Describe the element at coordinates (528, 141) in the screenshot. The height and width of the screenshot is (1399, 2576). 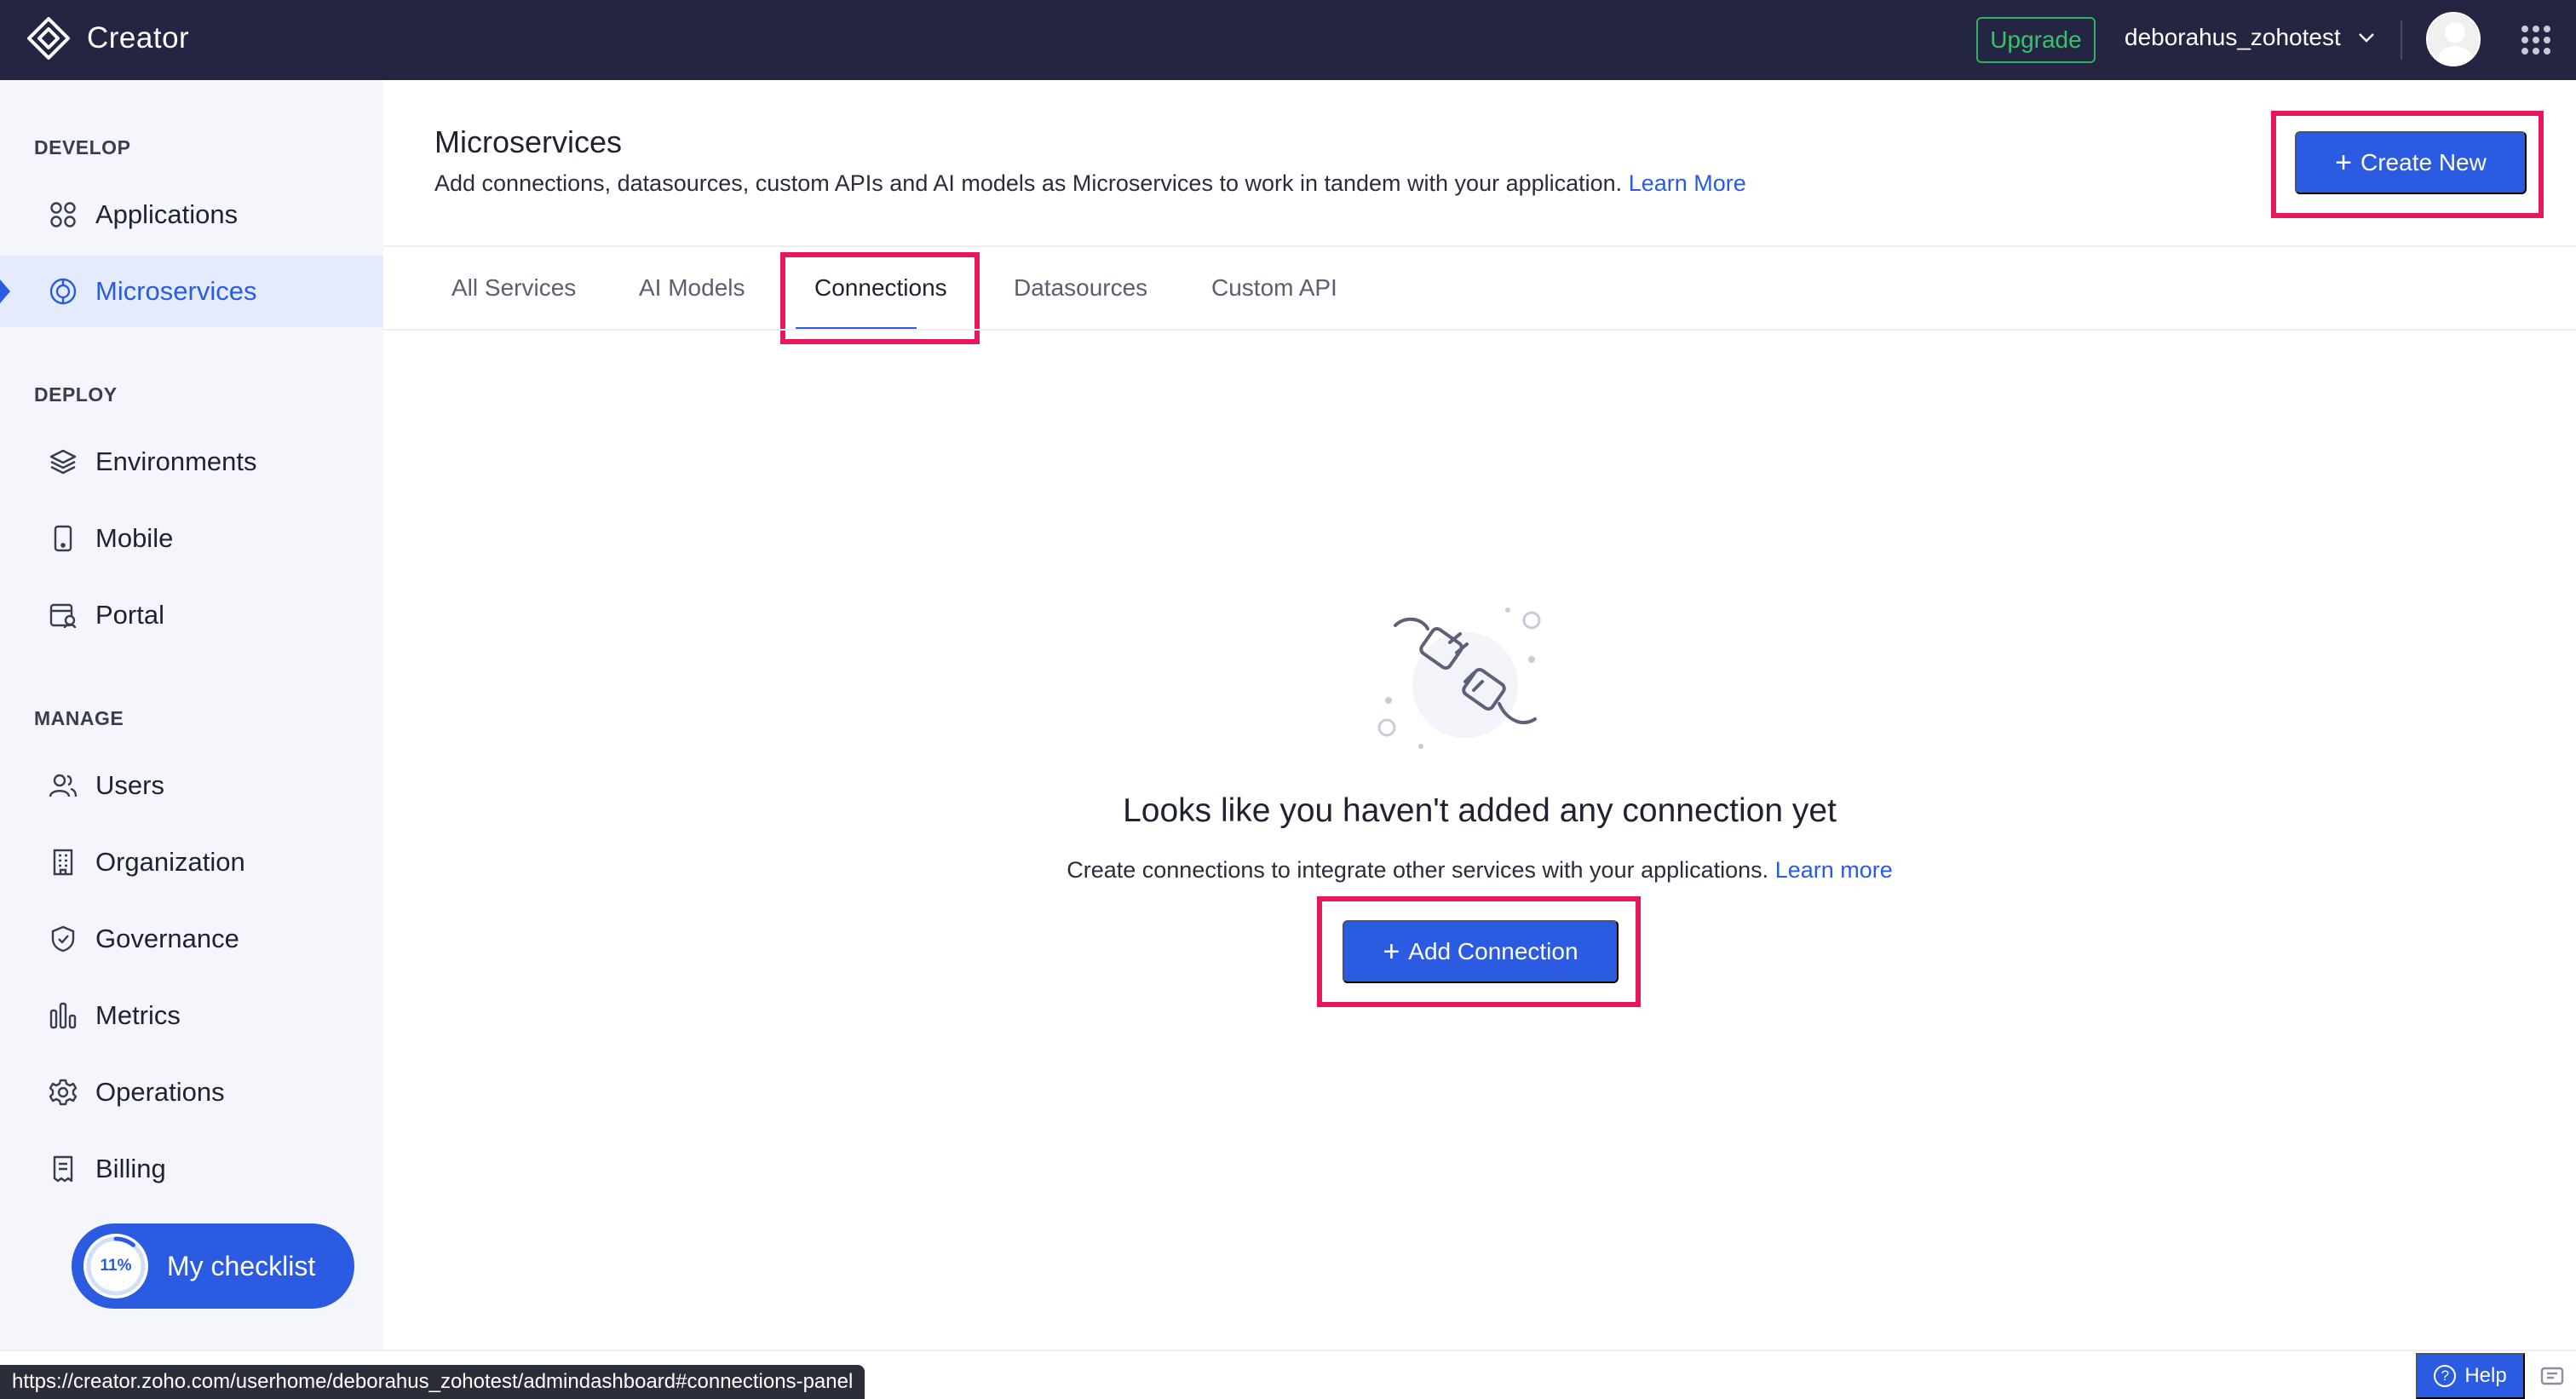
I see `page-title: Microservices` at that location.